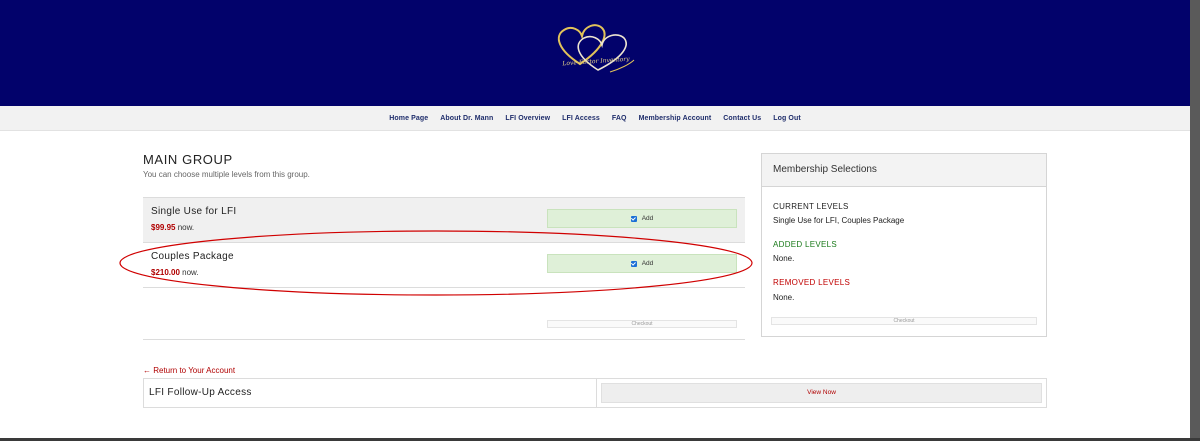 Image resolution: width=1200 pixels, height=441 pixels. What do you see at coordinates (194, 211) in the screenshot?
I see `level-name: Single Use for LFI` at bounding box center [194, 211].